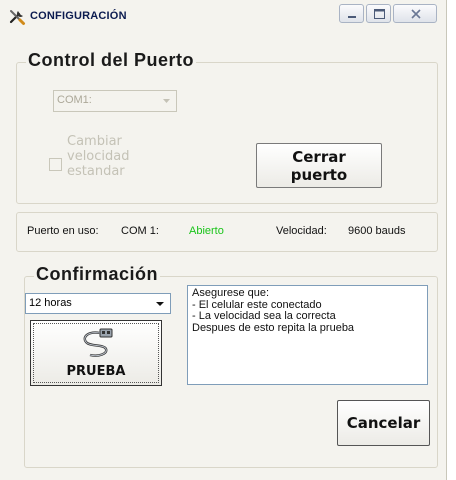  I want to click on port-select: COM1:, so click(115, 101).